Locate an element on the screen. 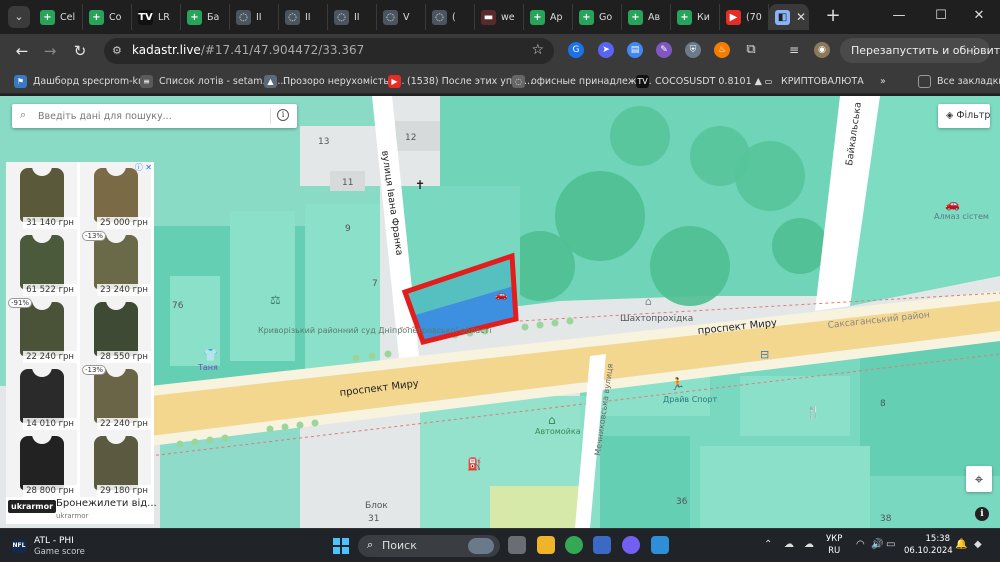 This screenshot has width=1000, height=562. browser-tab: + Ав is located at coordinates (646, 17).